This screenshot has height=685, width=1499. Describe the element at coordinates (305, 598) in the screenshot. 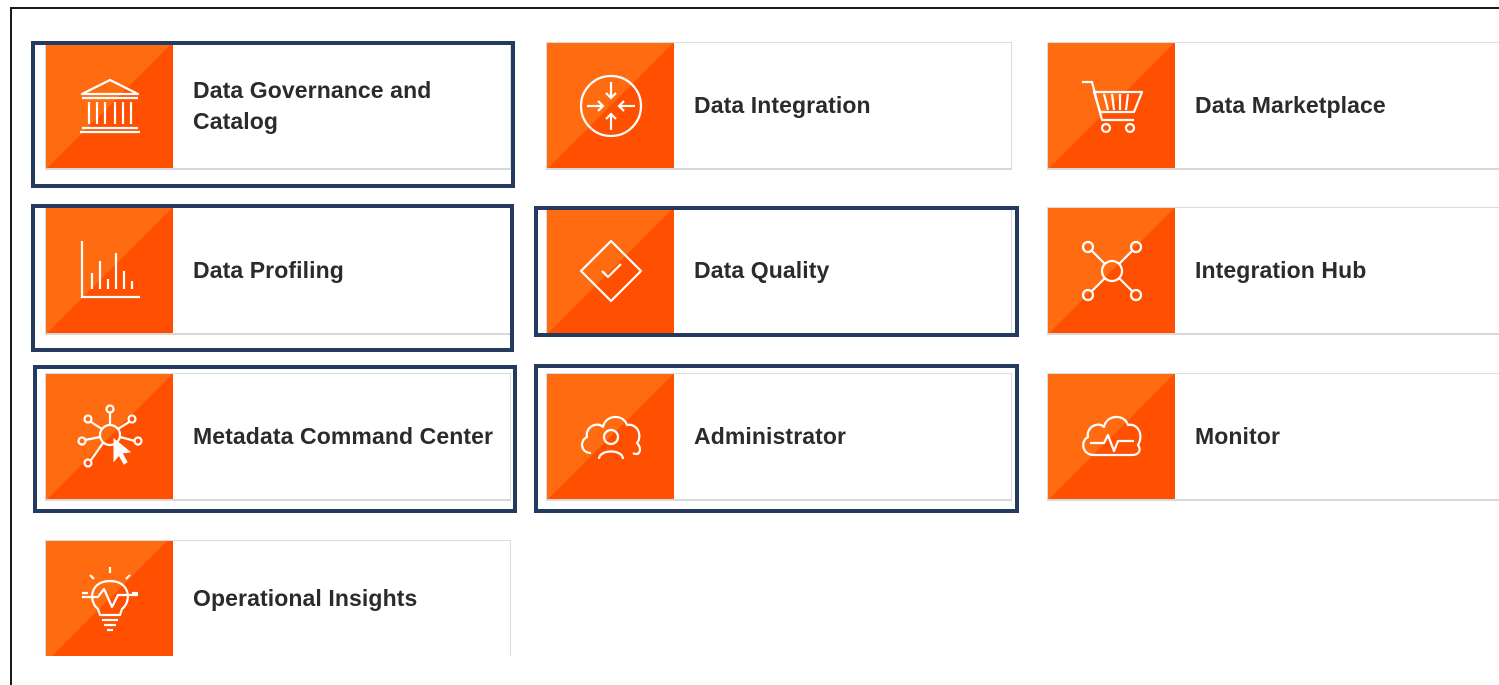

I see `service-label: Operational Insights` at that location.